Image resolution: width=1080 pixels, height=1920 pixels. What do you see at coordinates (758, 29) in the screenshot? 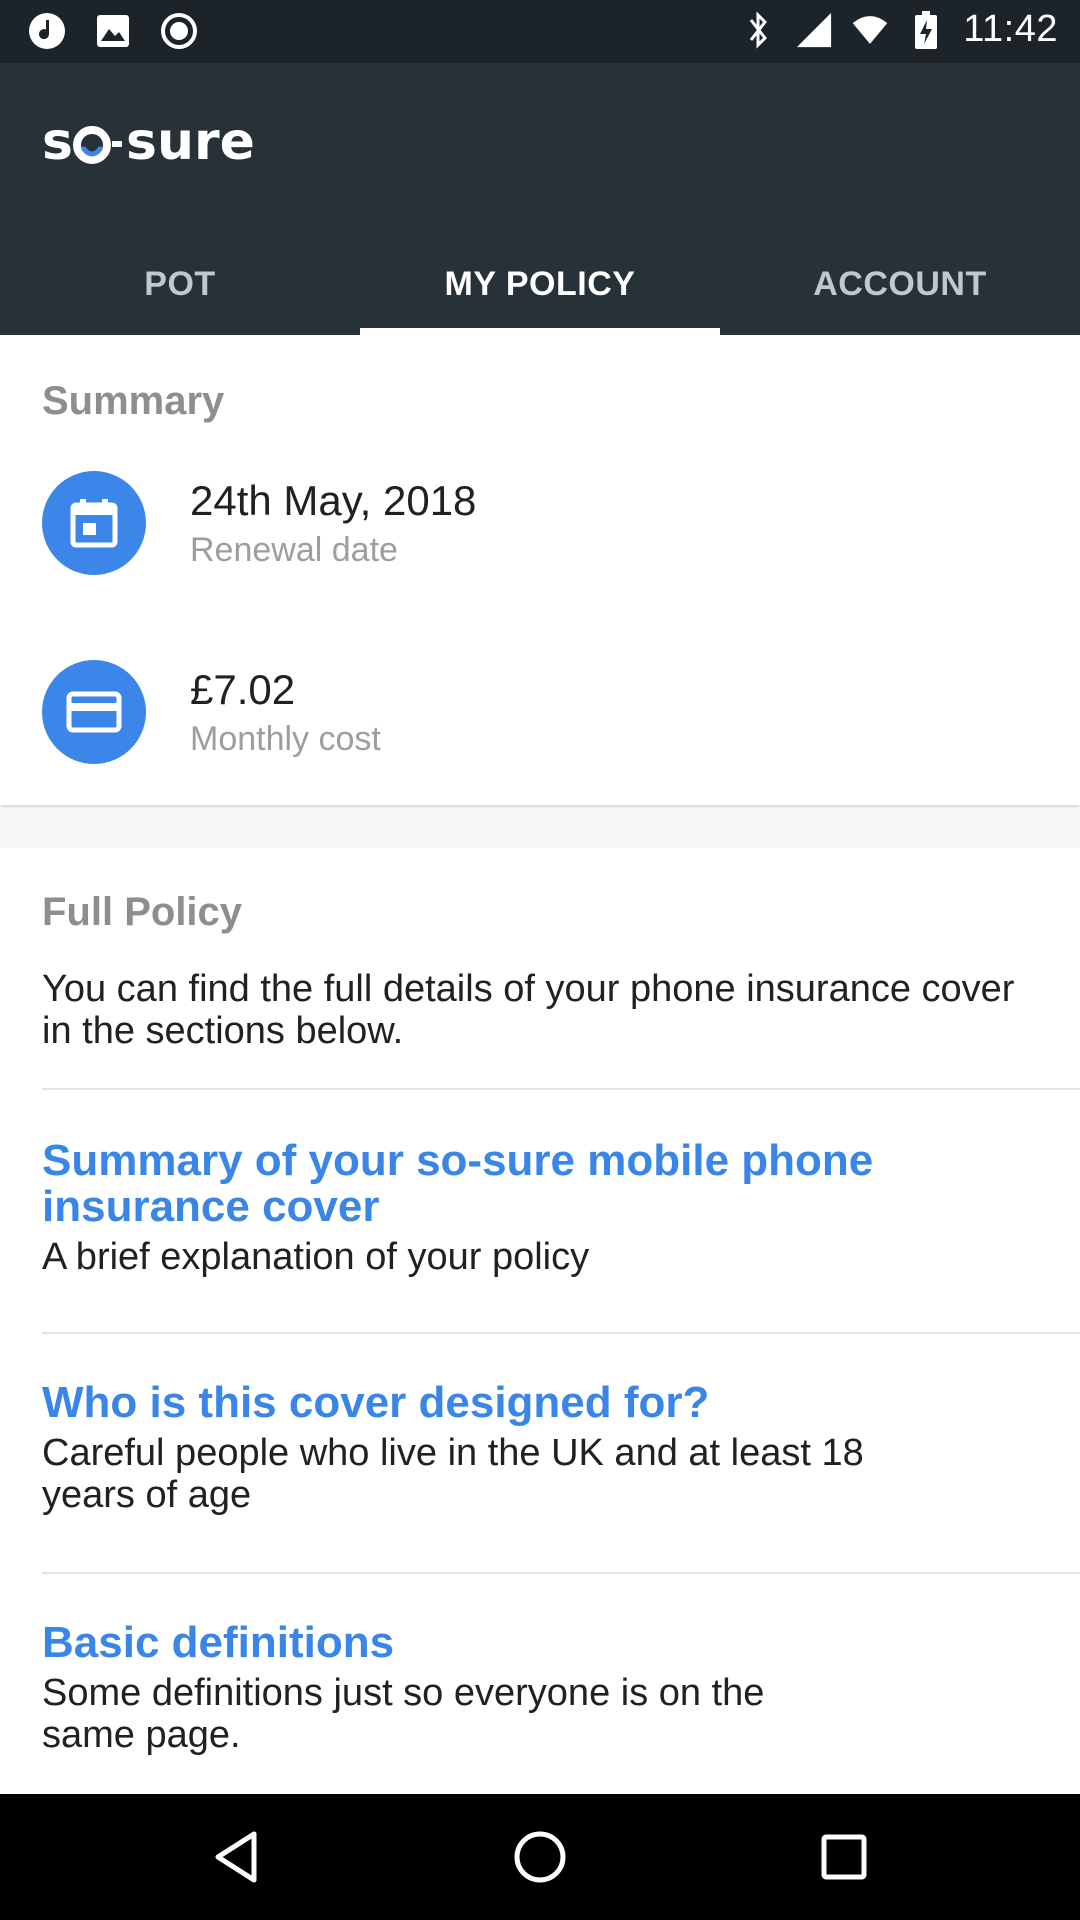
I see `bluetooth-icon` at bounding box center [758, 29].